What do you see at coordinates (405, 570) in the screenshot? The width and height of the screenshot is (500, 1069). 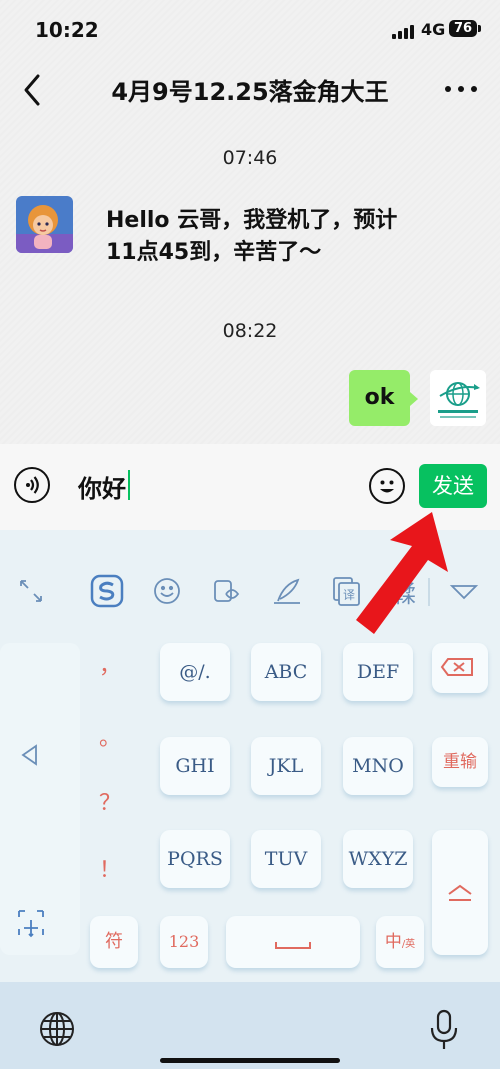 I see `annotation-arrow-icon` at bounding box center [405, 570].